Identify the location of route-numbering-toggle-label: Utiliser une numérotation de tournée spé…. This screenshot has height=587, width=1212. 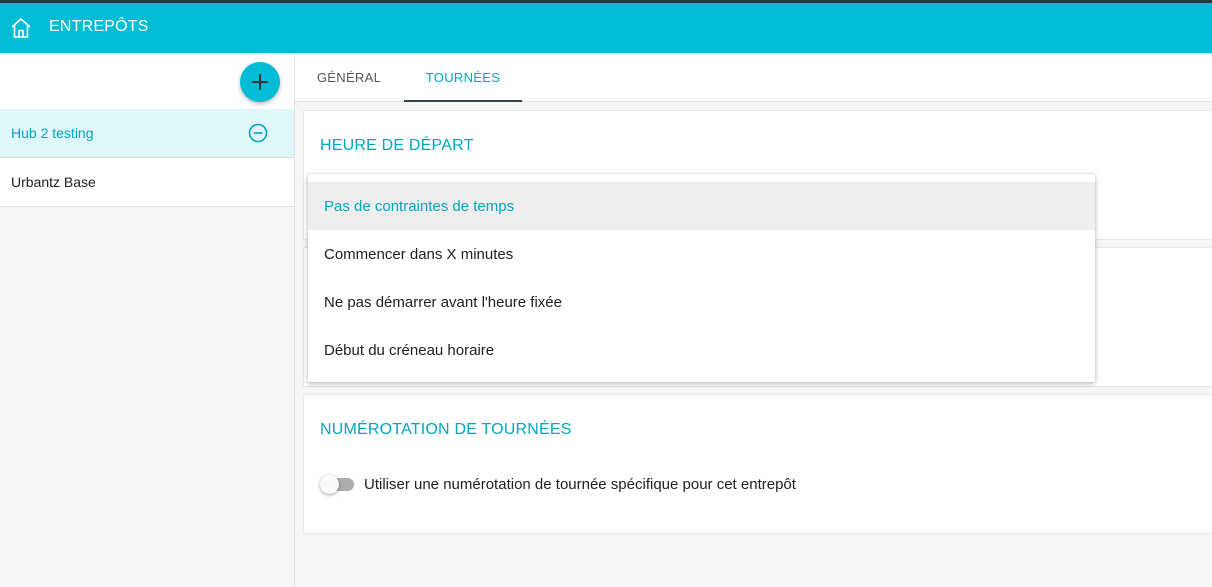
(580, 484).